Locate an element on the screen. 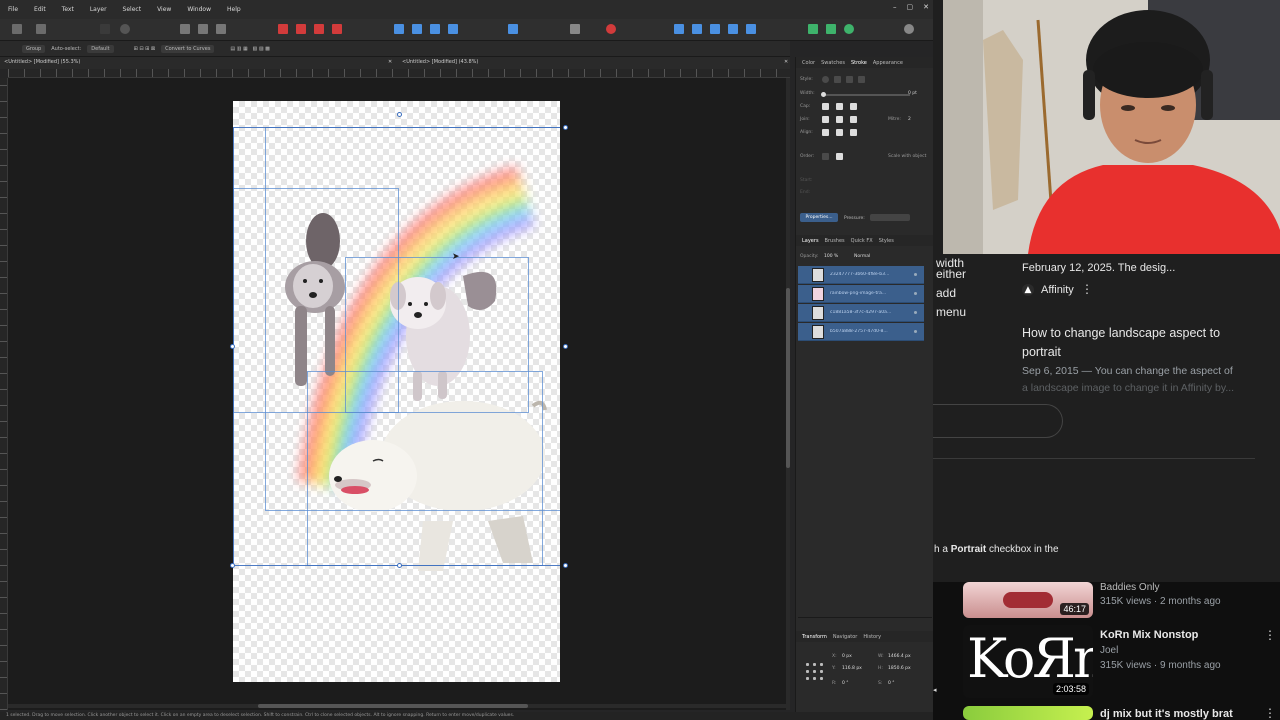  menu-help: Help is located at coordinates (234, 9).